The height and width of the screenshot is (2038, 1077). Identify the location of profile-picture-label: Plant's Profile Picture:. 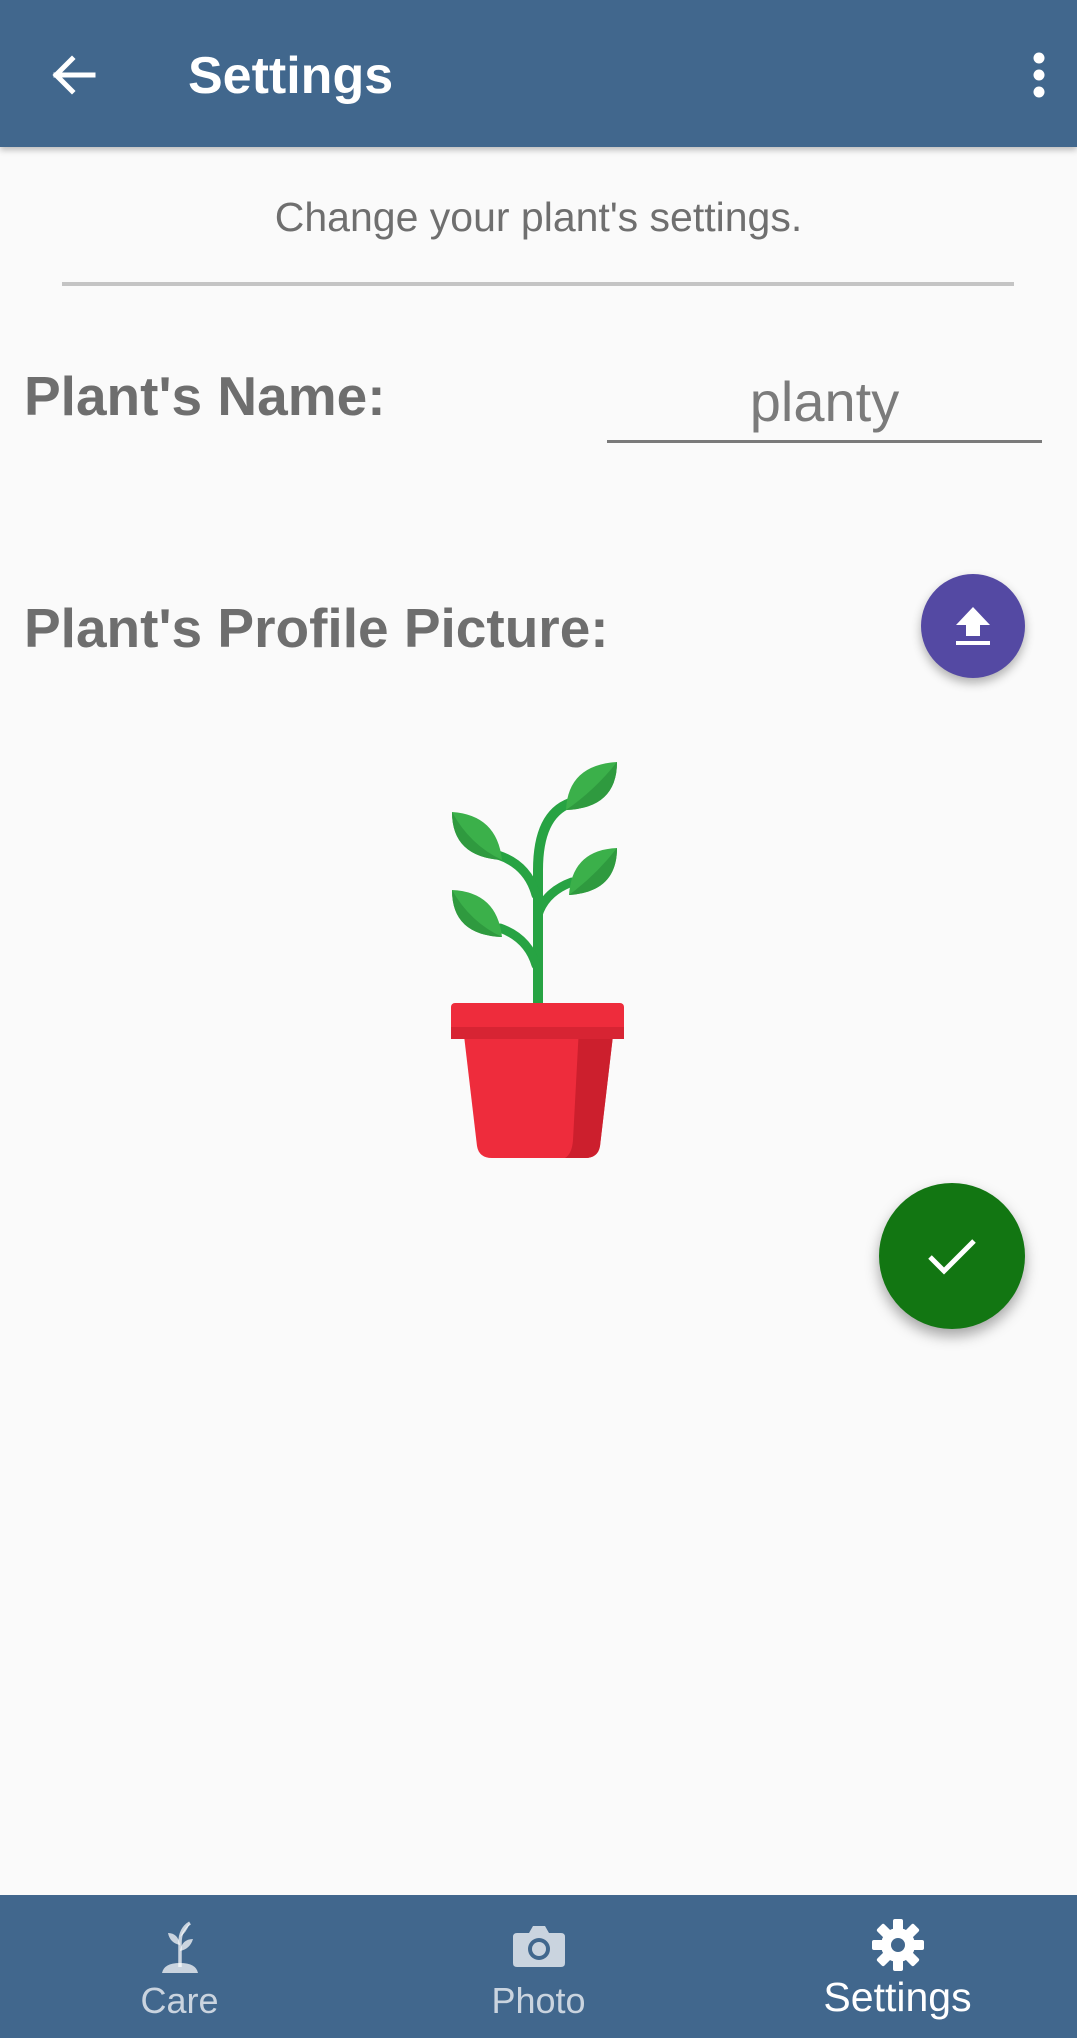
(316, 628).